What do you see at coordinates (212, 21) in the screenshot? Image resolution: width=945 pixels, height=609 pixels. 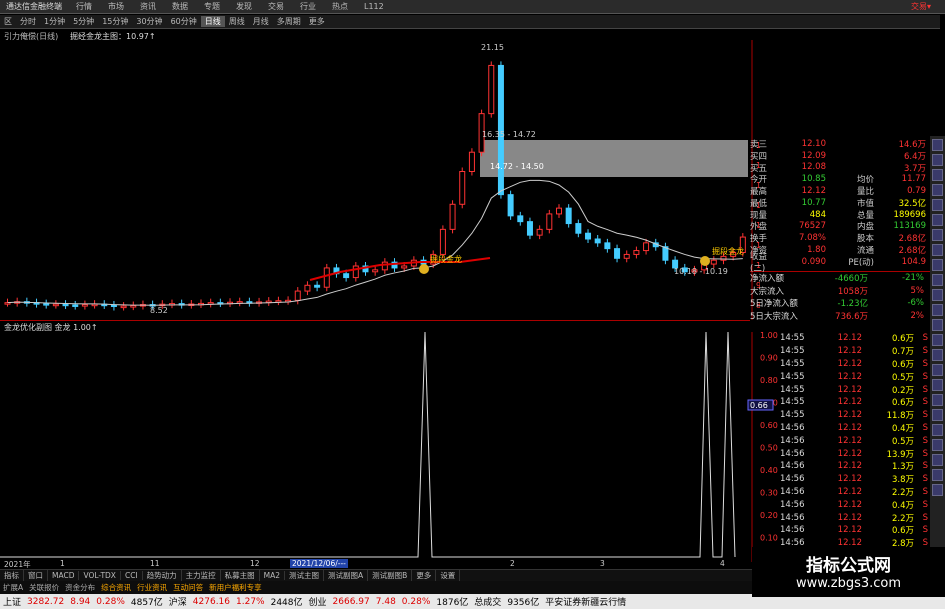 I see `period-item-selected: 日线` at bounding box center [212, 21].